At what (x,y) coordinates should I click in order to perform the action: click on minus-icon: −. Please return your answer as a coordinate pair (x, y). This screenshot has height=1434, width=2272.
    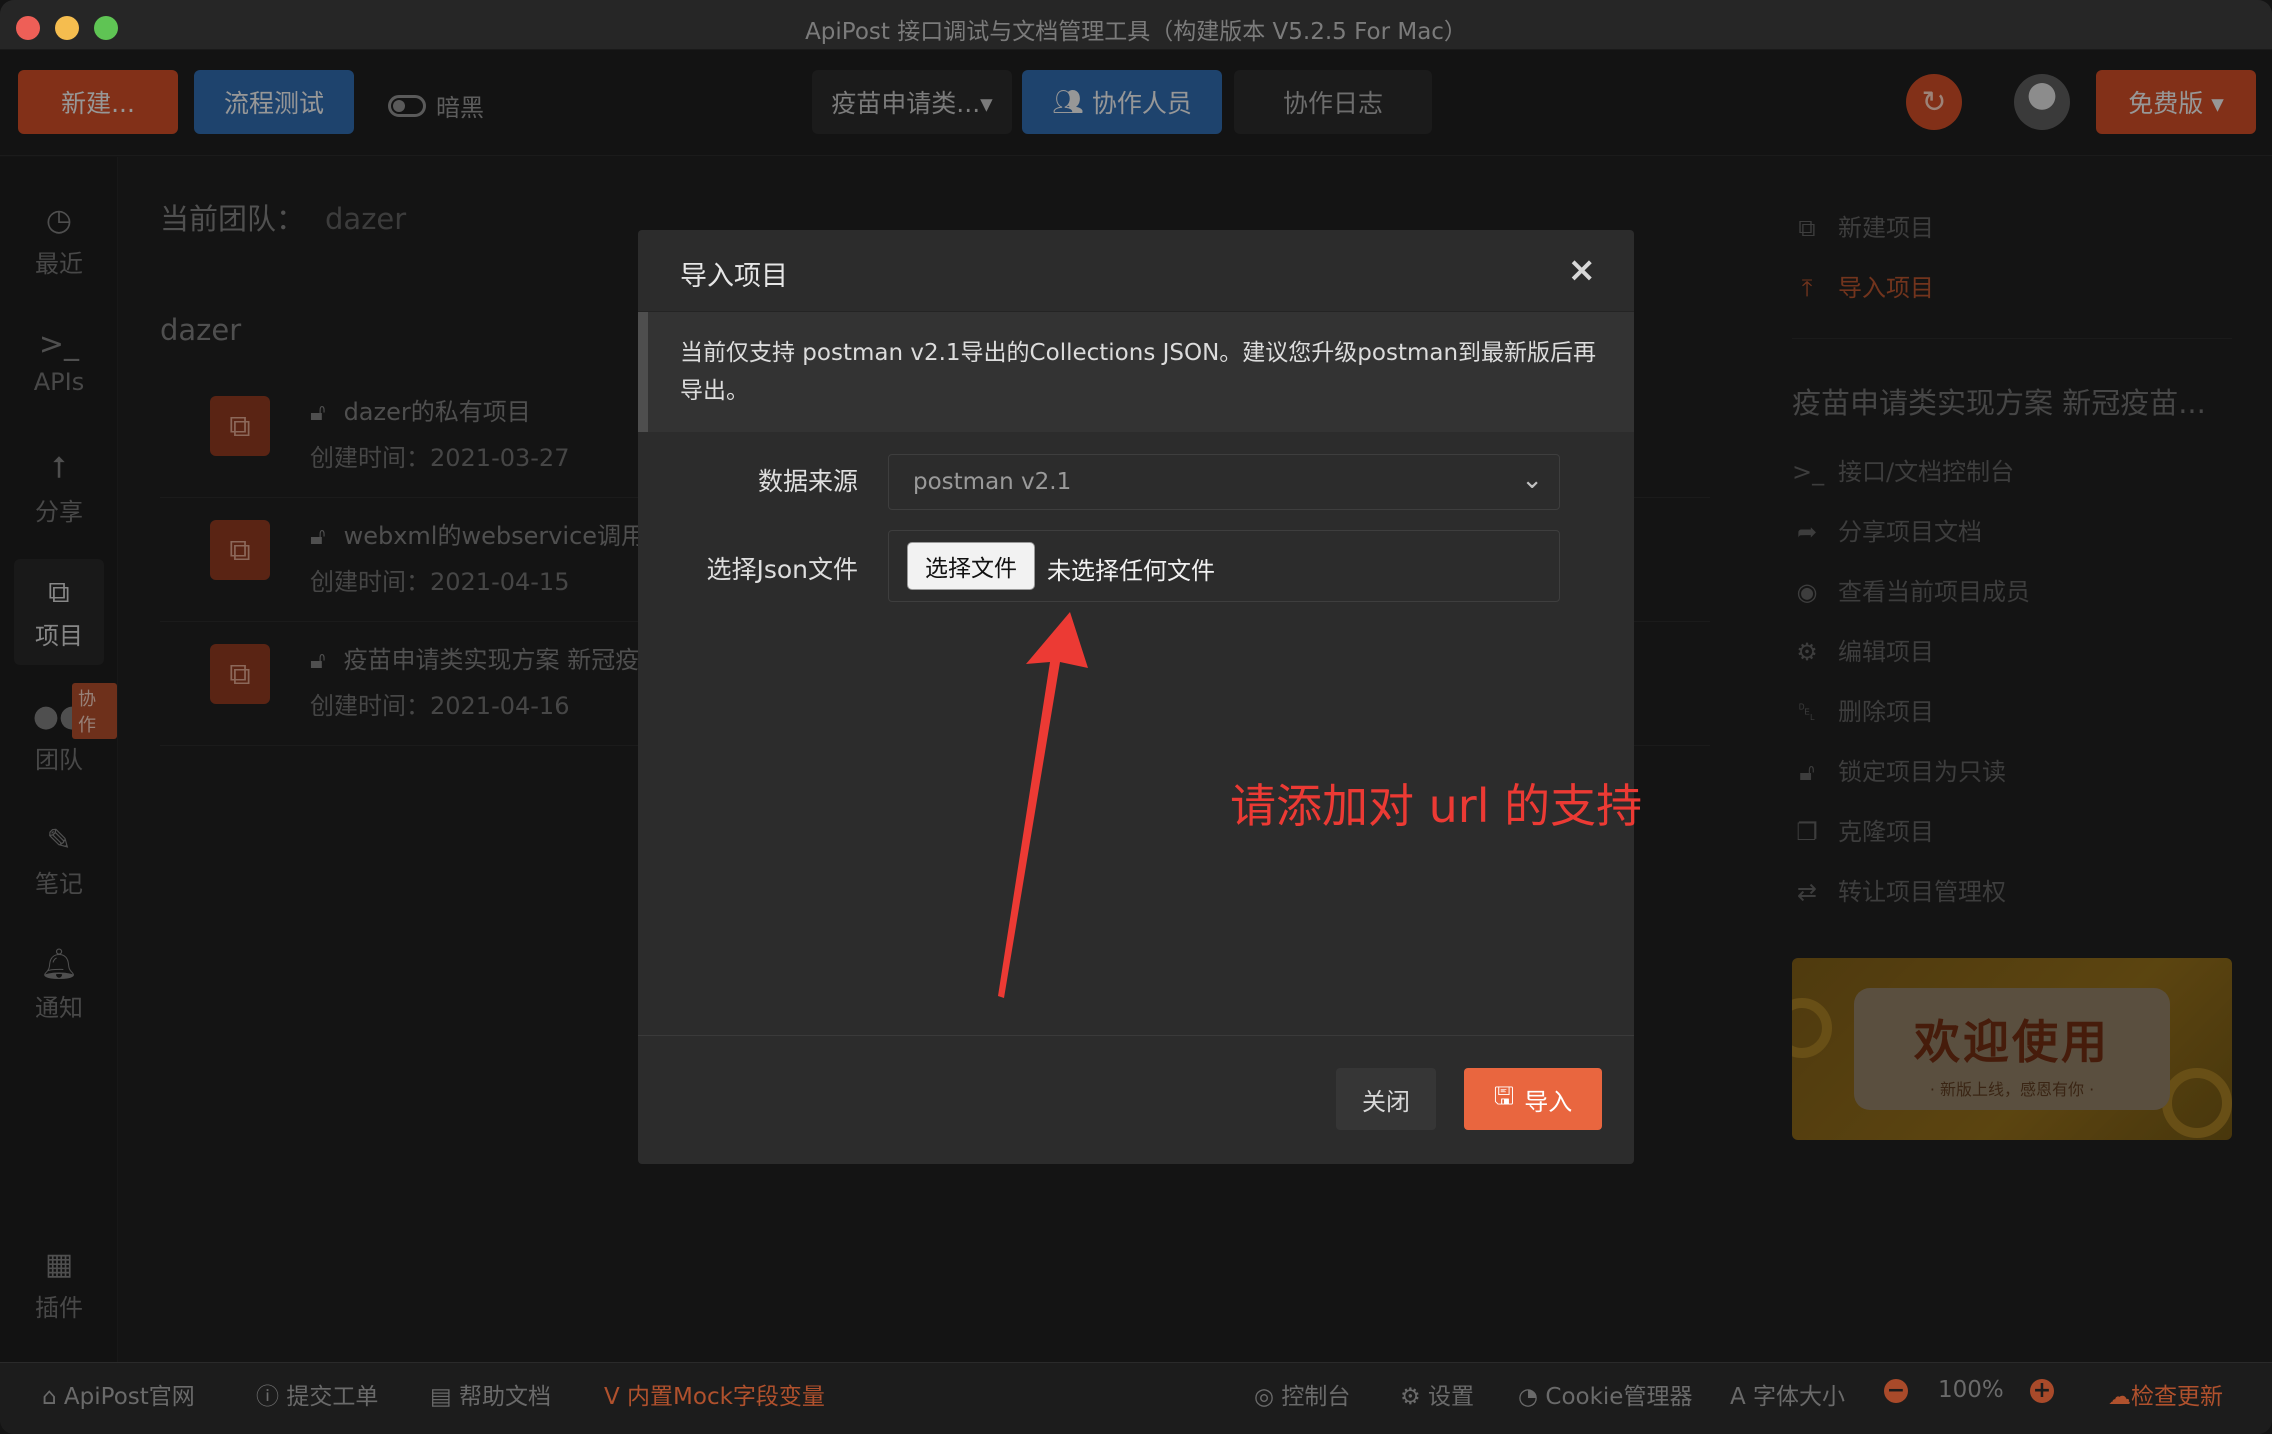
    Looking at the image, I should click on (1896, 1390).